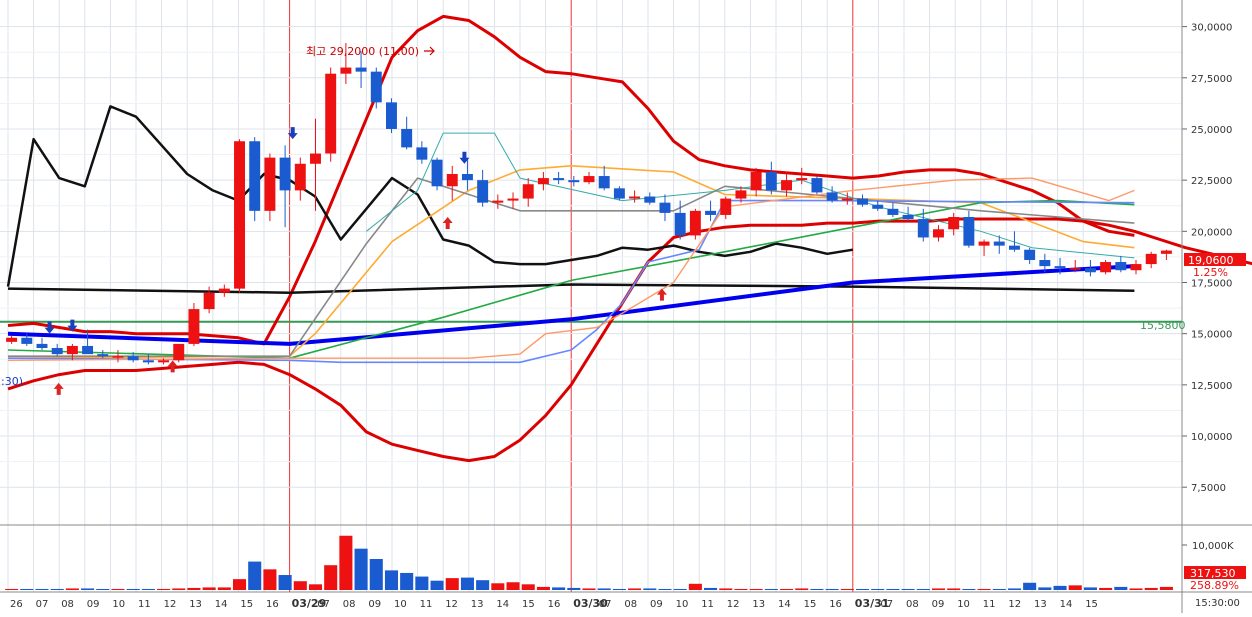 This screenshot has width=1252, height=617. I want to click on time-tick-label: 09, so click(374, 604).